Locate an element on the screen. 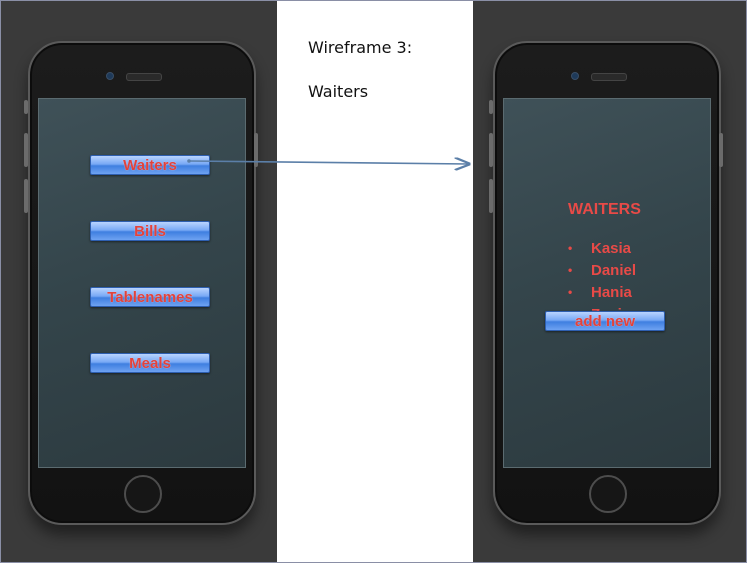  arrow-line is located at coordinates (328, 162).